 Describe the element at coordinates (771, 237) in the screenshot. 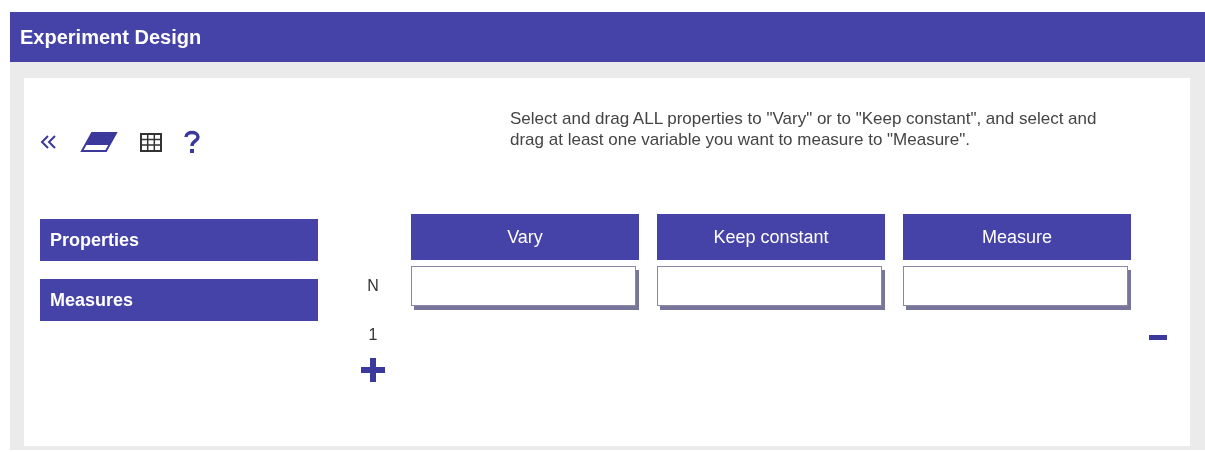

I see `column-header: Keep constant` at that location.